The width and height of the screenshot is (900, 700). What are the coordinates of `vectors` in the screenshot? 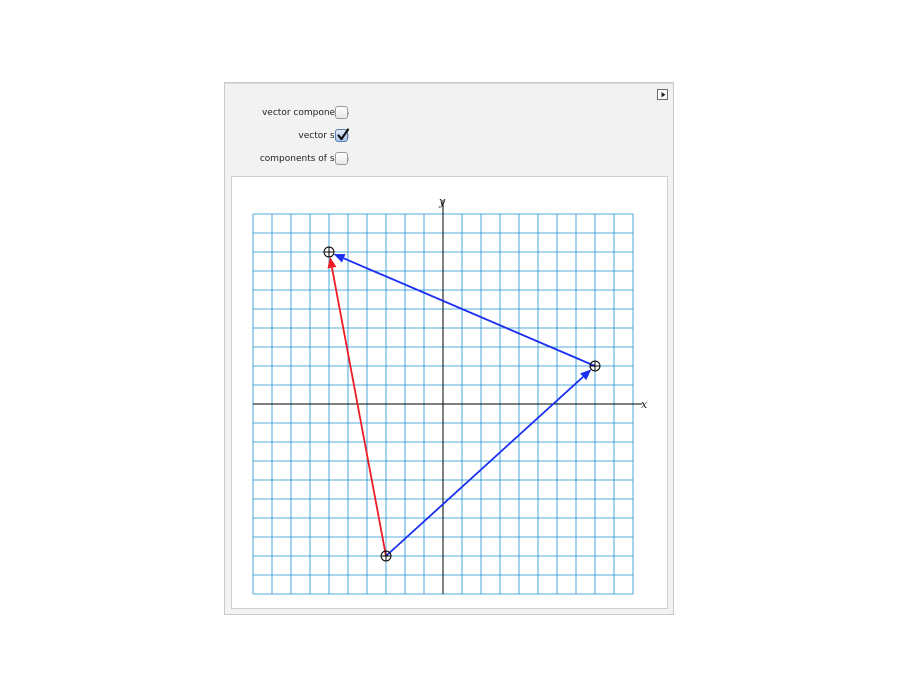 It's located at (461, 405).